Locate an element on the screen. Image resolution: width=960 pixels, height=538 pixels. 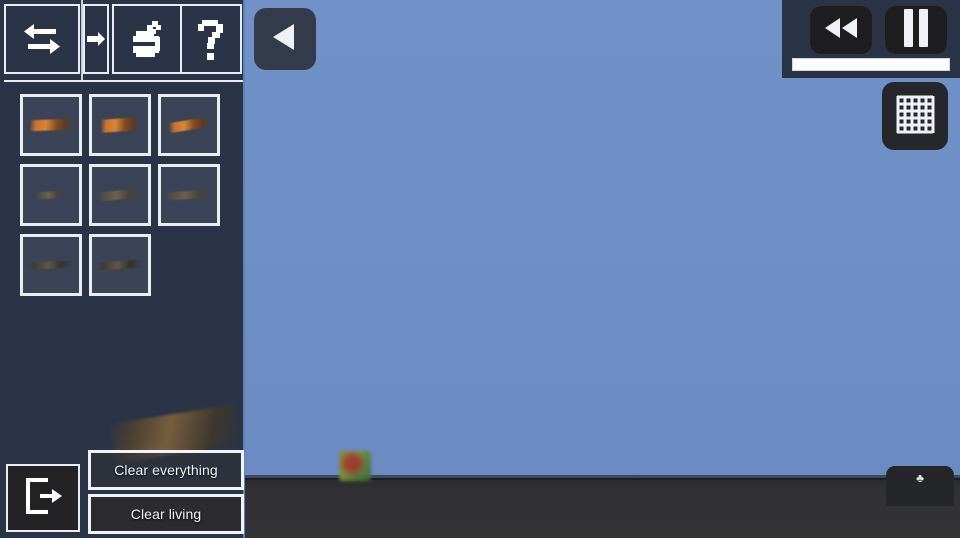
clear-panel: Clear everything Clear living is located at coordinates (166, 494).